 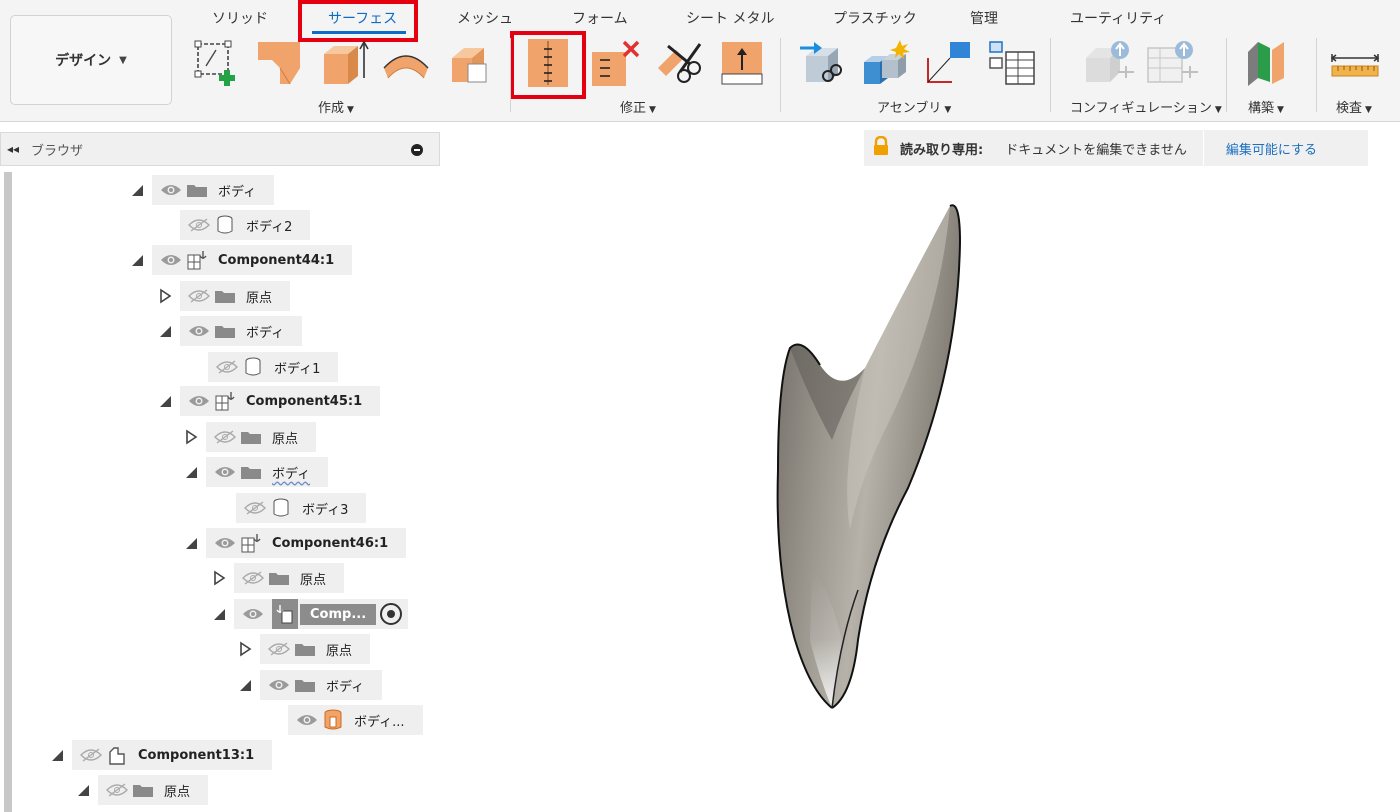 I want to click on tree-node-body-item: ボディ2, so click(x=245, y=225).